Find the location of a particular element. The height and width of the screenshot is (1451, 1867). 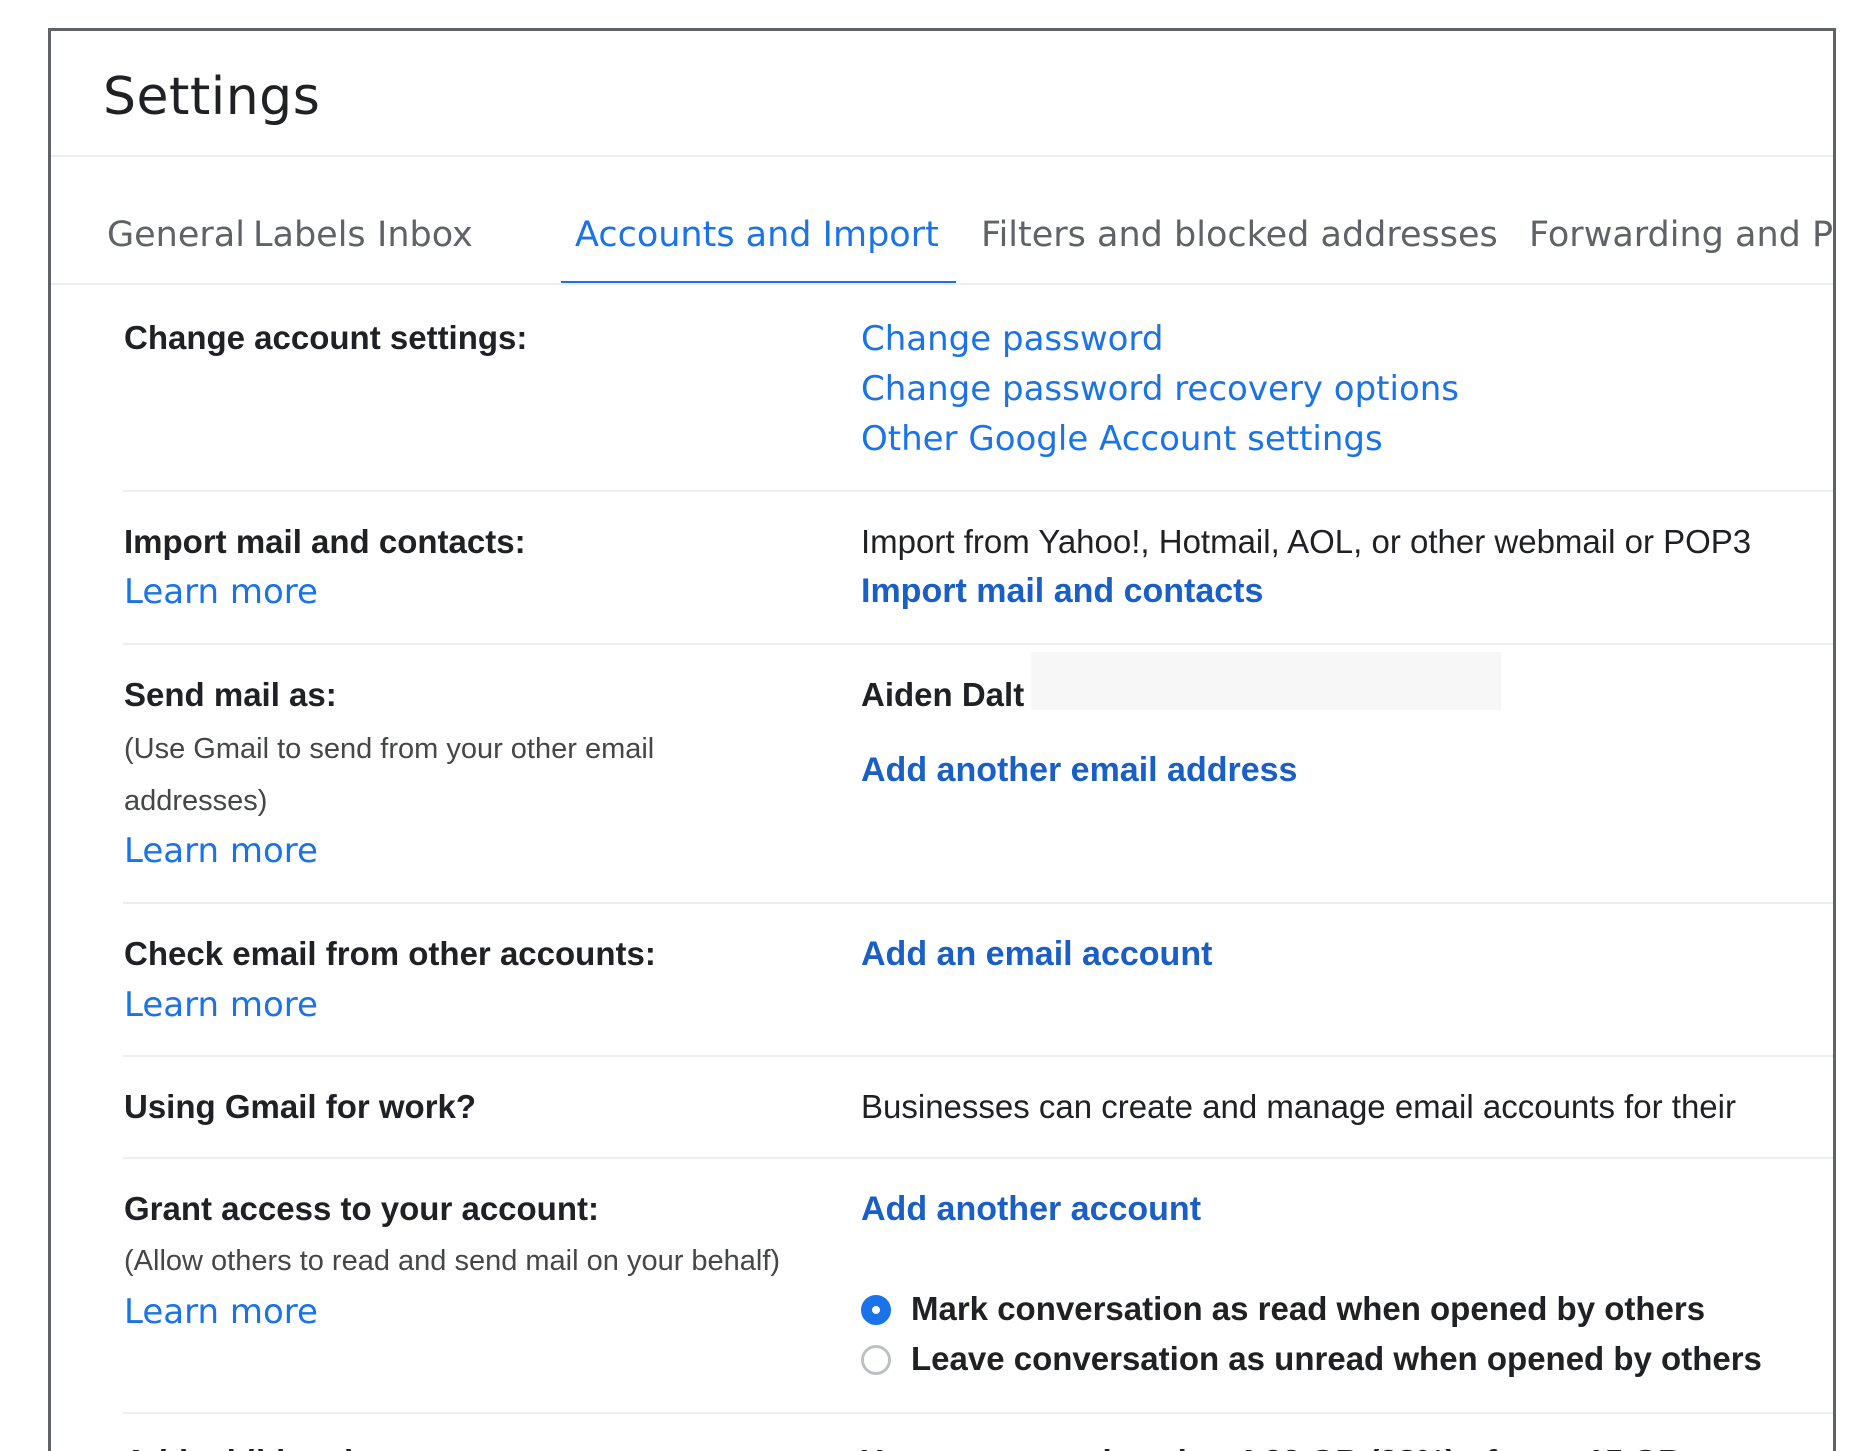

check-email-label: Check email from other accounts: is located at coordinates (390, 953).